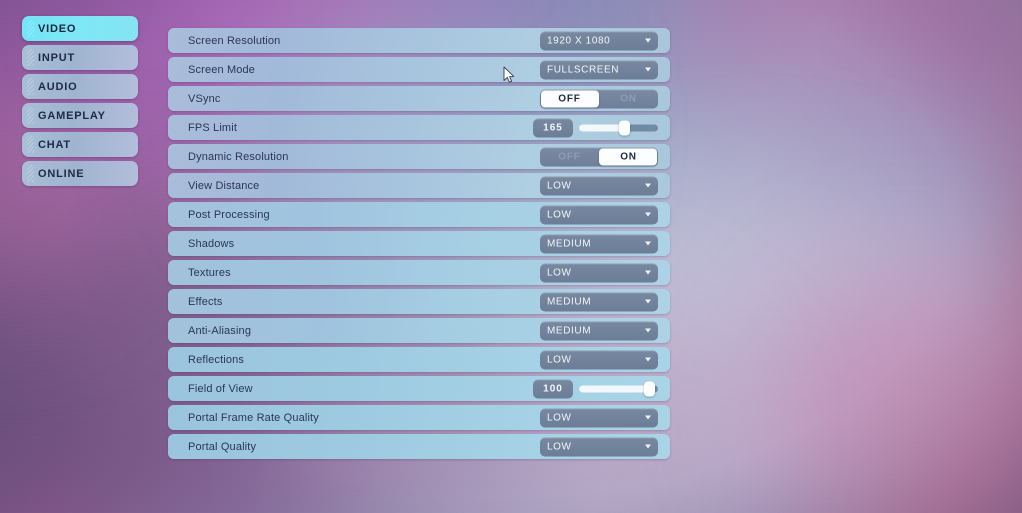 This screenshot has height=513, width=1022. I want to click on slider-field-of-view: 100, so click(595, 388).